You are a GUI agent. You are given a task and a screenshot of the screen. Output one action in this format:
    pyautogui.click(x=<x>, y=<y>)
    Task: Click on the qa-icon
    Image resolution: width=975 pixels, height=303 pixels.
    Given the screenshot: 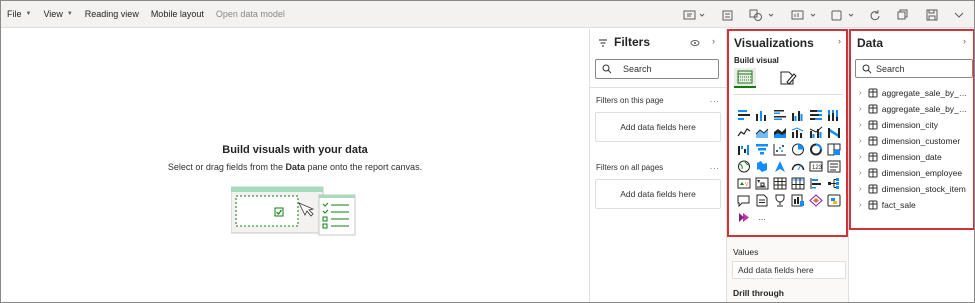 What is the action you would take?
    pyautogui.click(x=744, y=200)
    